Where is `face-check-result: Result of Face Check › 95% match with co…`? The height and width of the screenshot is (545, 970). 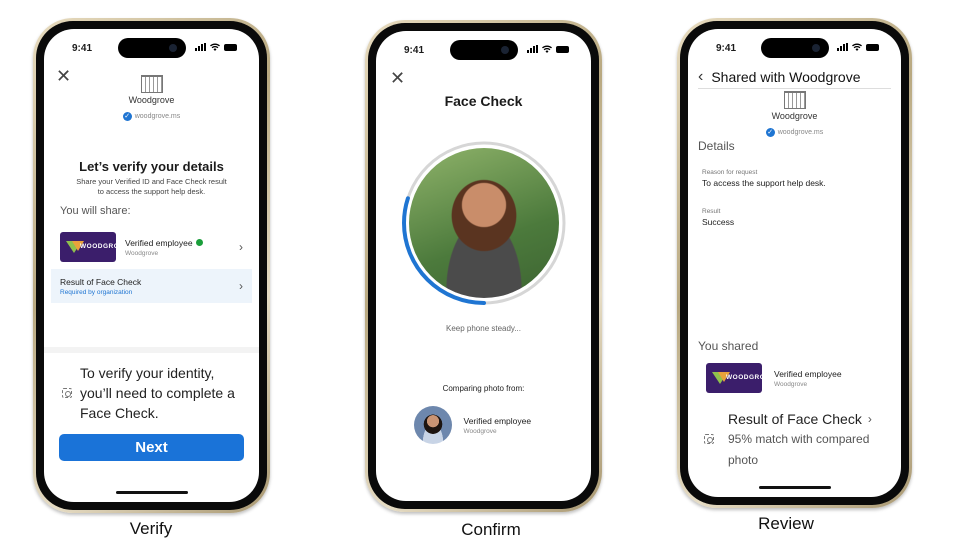
face-check-result: Result of Face Check › 95% match with co… is located at coordinates (797, 441).